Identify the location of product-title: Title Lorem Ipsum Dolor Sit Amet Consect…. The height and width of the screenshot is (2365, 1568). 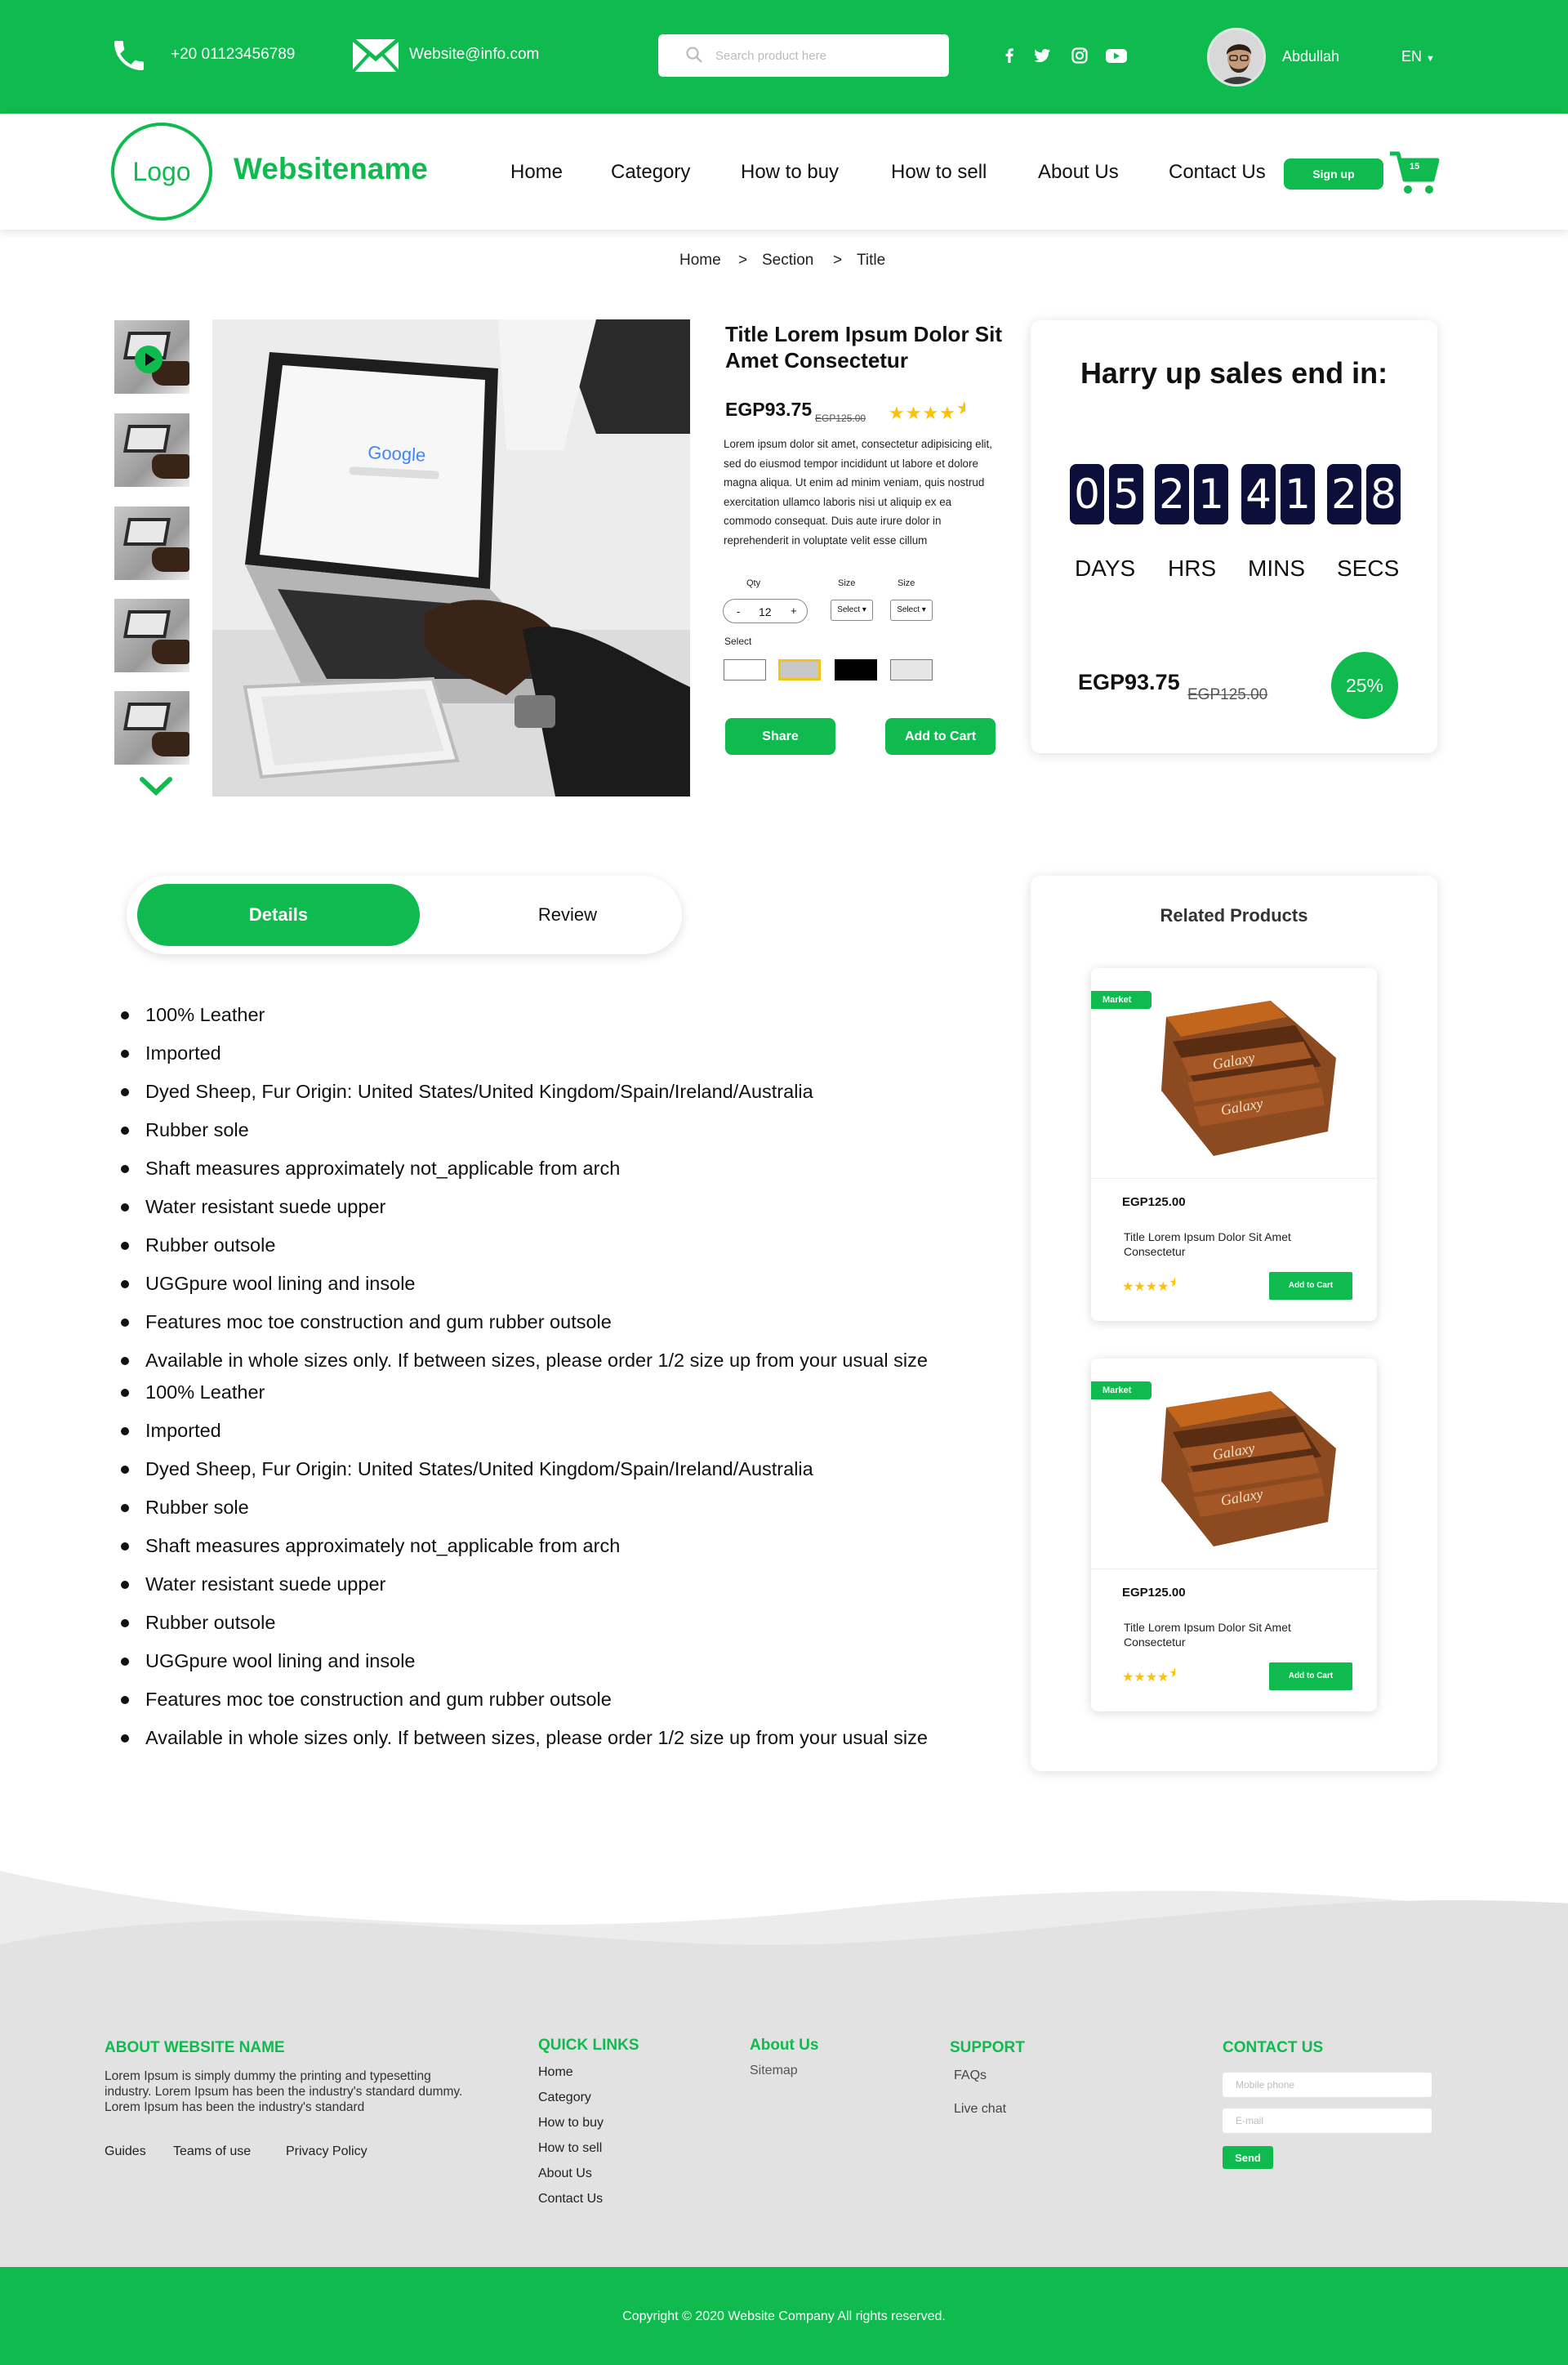
(864, 348).